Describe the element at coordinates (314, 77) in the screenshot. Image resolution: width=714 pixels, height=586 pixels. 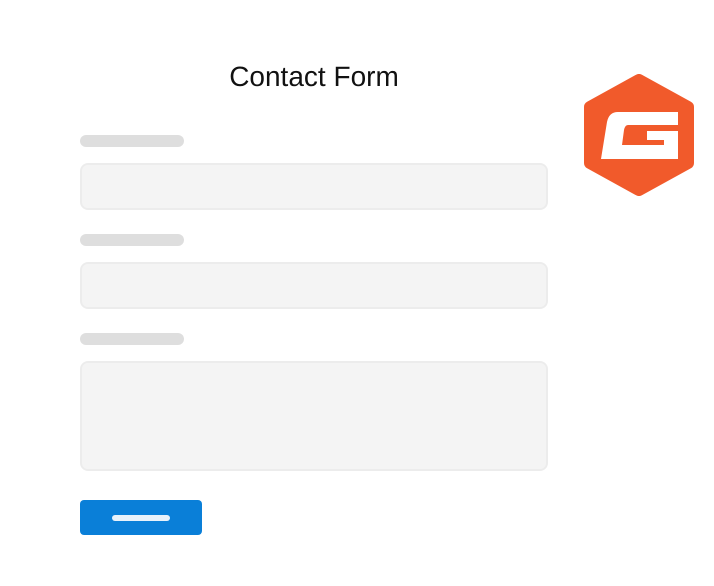
I see `form-title: Contact Form` at that location.